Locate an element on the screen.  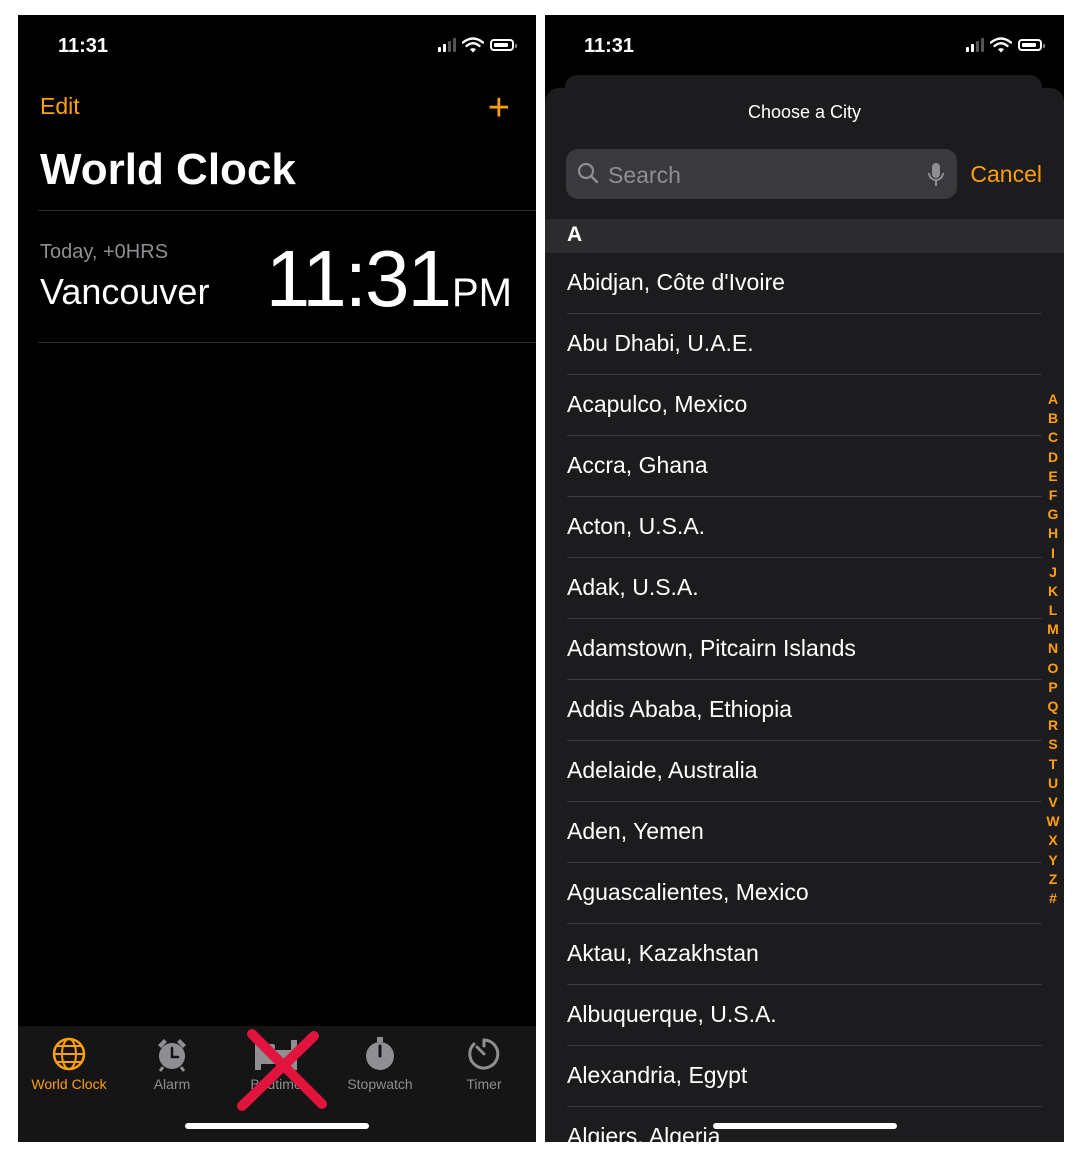
city-name: Acton, U.S.A. is located at coordinates (636, 526).